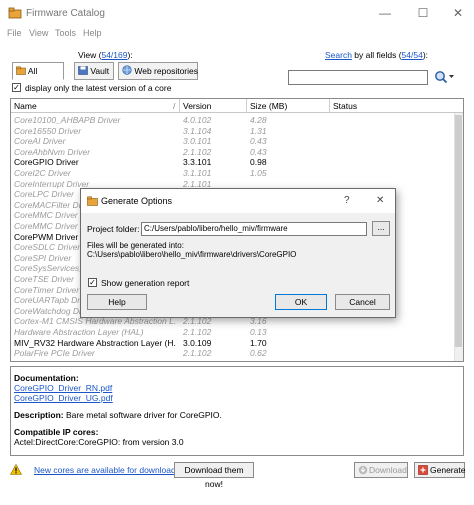 This screenshot has width=474, height=505. I want to click on generated-into-label: Files will be generated into:, so click(135, 245).